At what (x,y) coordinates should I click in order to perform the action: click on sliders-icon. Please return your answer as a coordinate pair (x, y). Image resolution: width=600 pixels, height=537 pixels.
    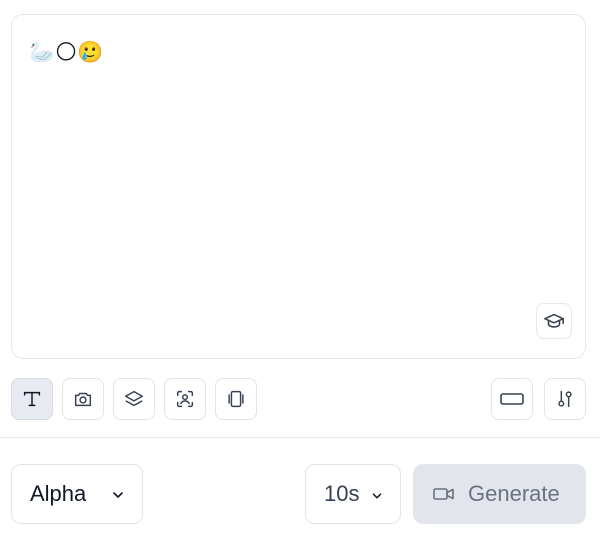
    Looking at the image, I should click on (565, 399).